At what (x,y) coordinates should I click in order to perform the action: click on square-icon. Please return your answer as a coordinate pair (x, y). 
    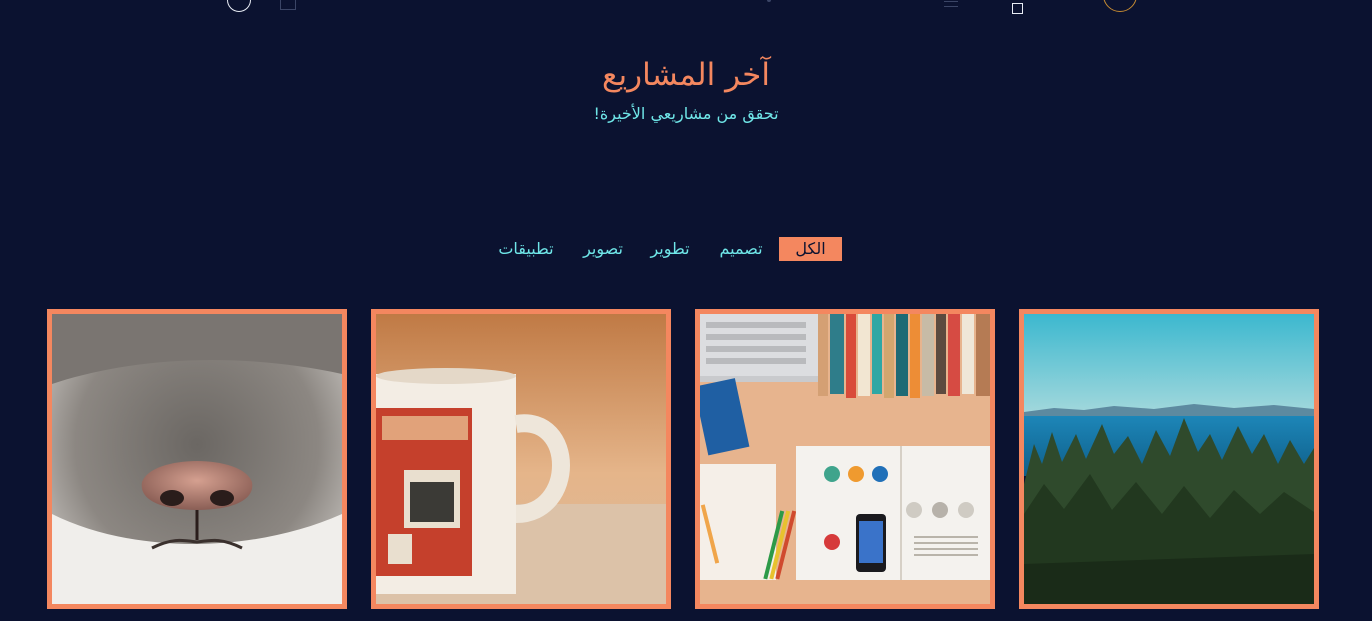
    Looking at the image, I should click on (288, 5).